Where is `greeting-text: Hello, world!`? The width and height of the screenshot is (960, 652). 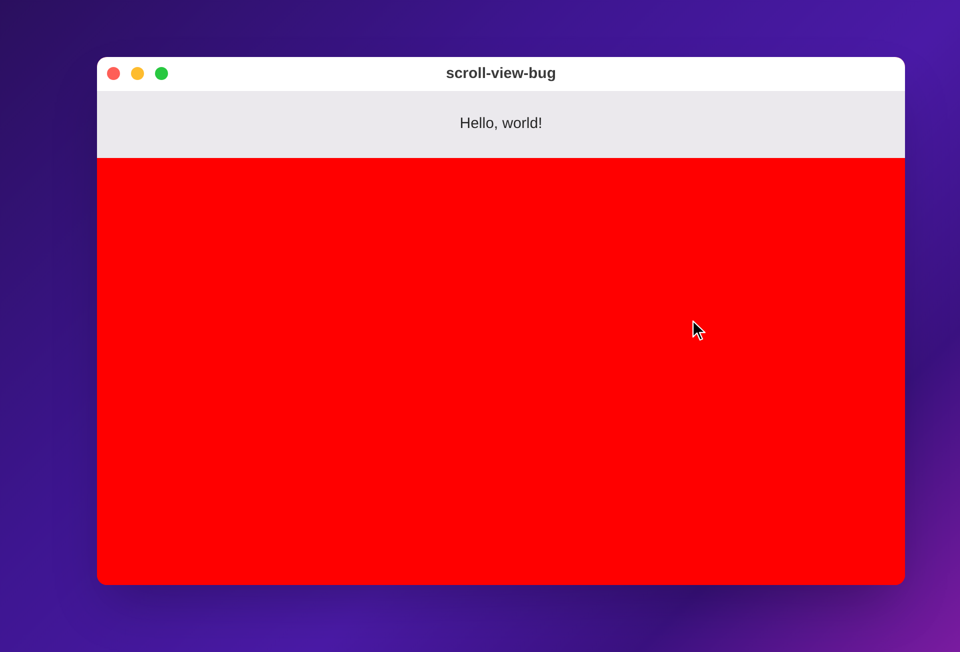 greeting-text: Hello, world! is located at coordinates (501, 124).